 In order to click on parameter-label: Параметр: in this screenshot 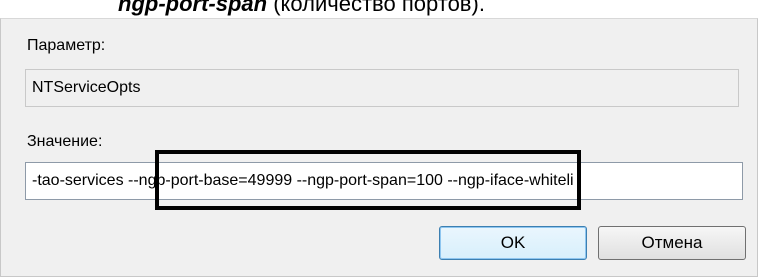, I will do `click(66, 45)`.